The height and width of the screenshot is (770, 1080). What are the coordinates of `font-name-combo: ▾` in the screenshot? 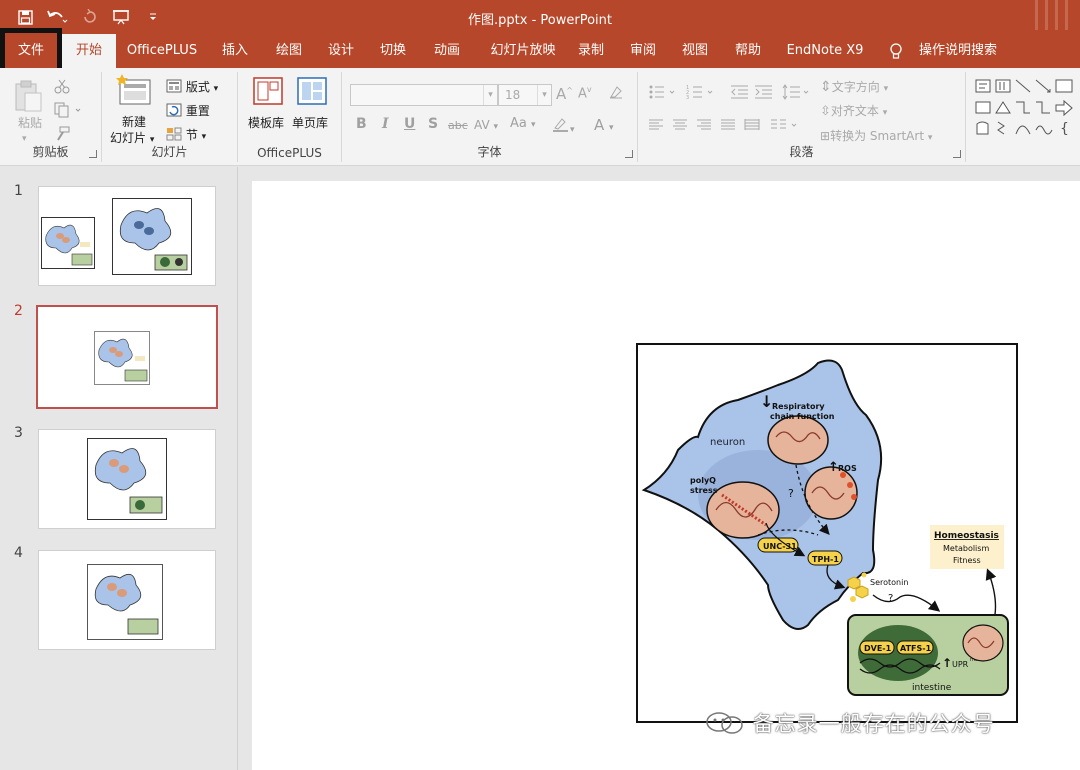 It's located at (424, 95).